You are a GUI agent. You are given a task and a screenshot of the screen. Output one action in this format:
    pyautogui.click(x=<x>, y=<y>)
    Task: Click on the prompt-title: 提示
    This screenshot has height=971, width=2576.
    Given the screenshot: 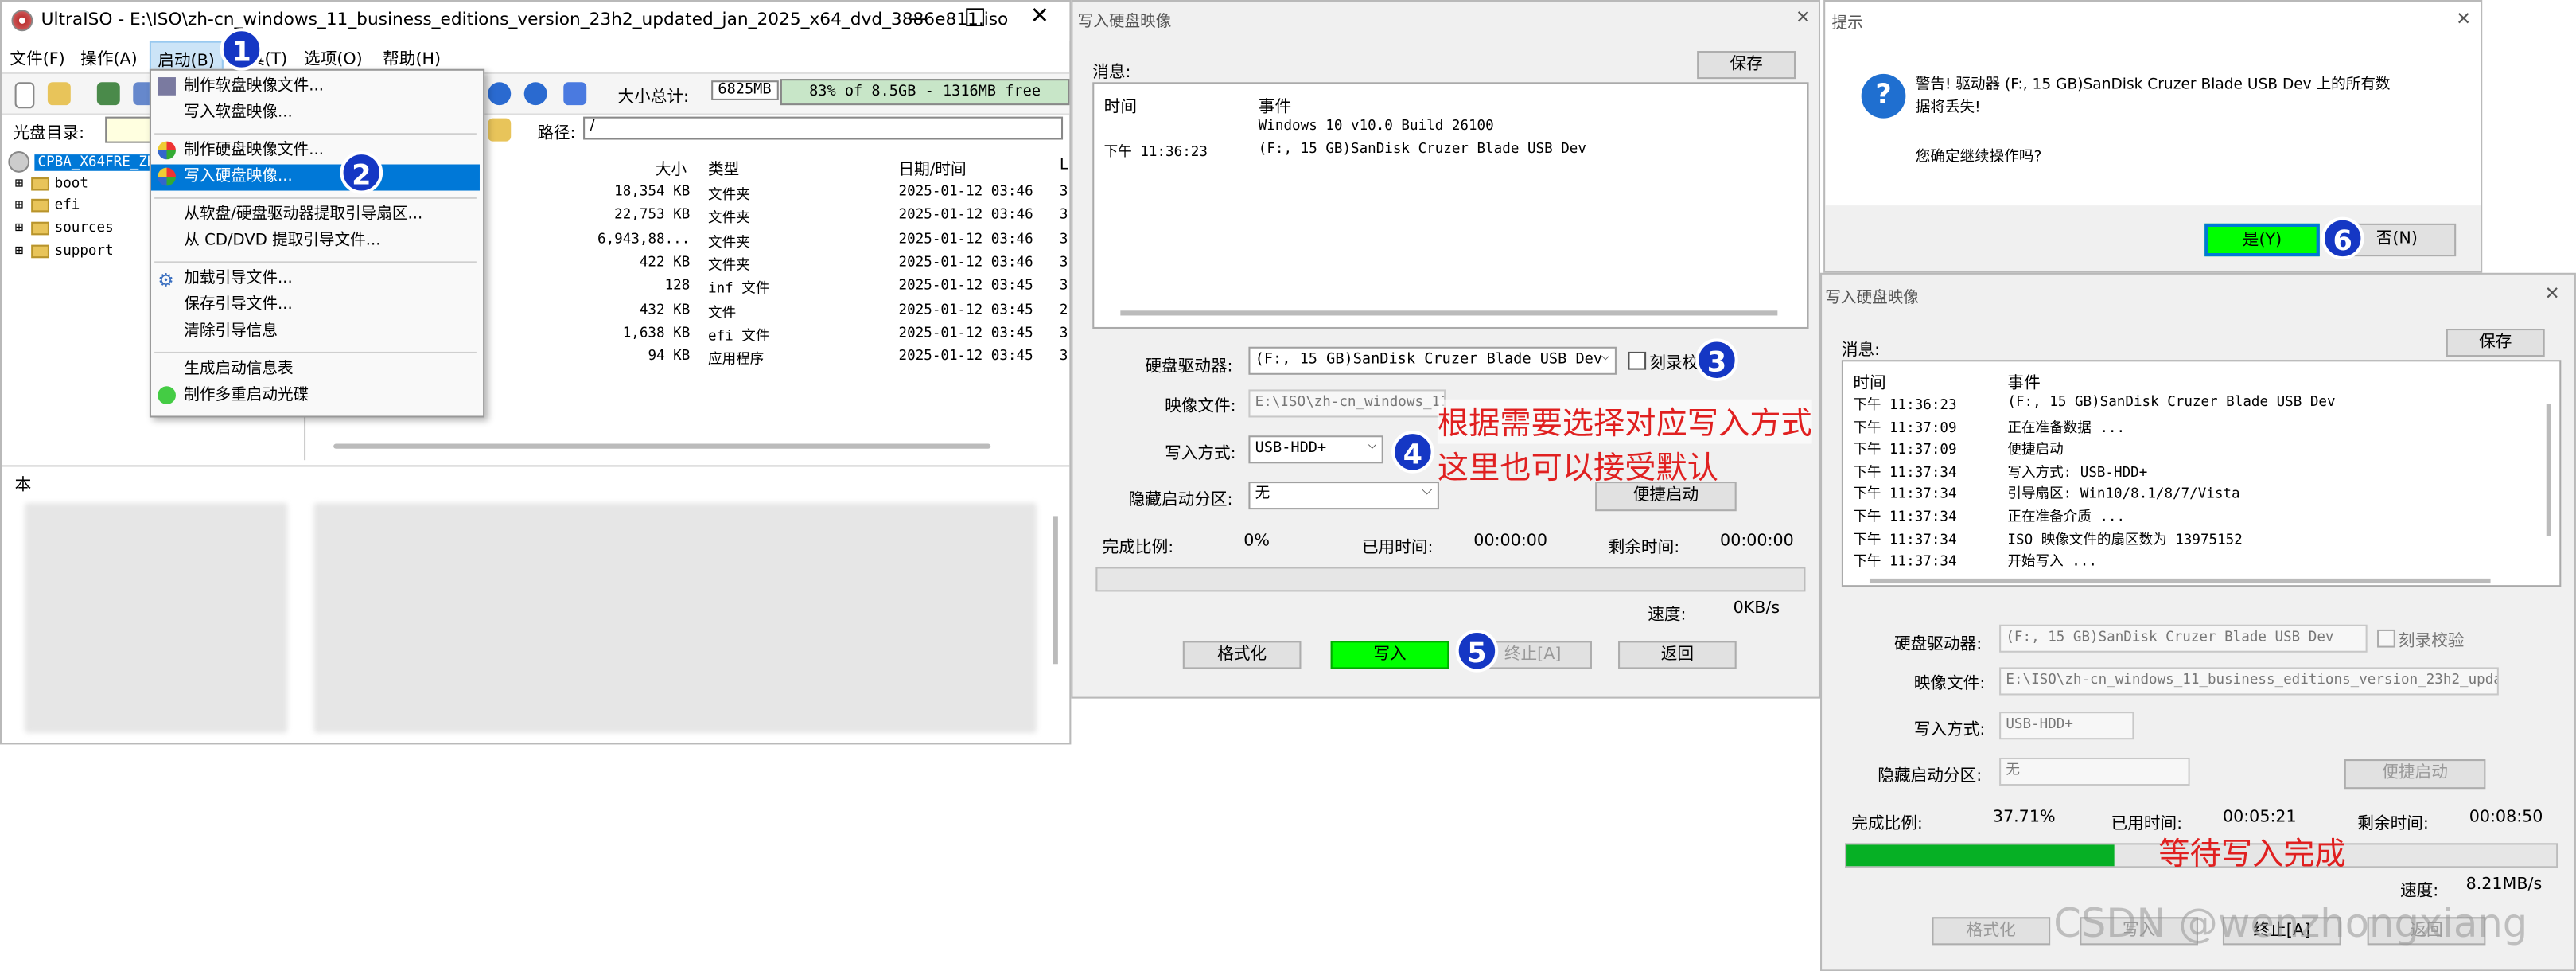 What is the action you would take?
    pyautogui.click(x=1847, y=23)
    